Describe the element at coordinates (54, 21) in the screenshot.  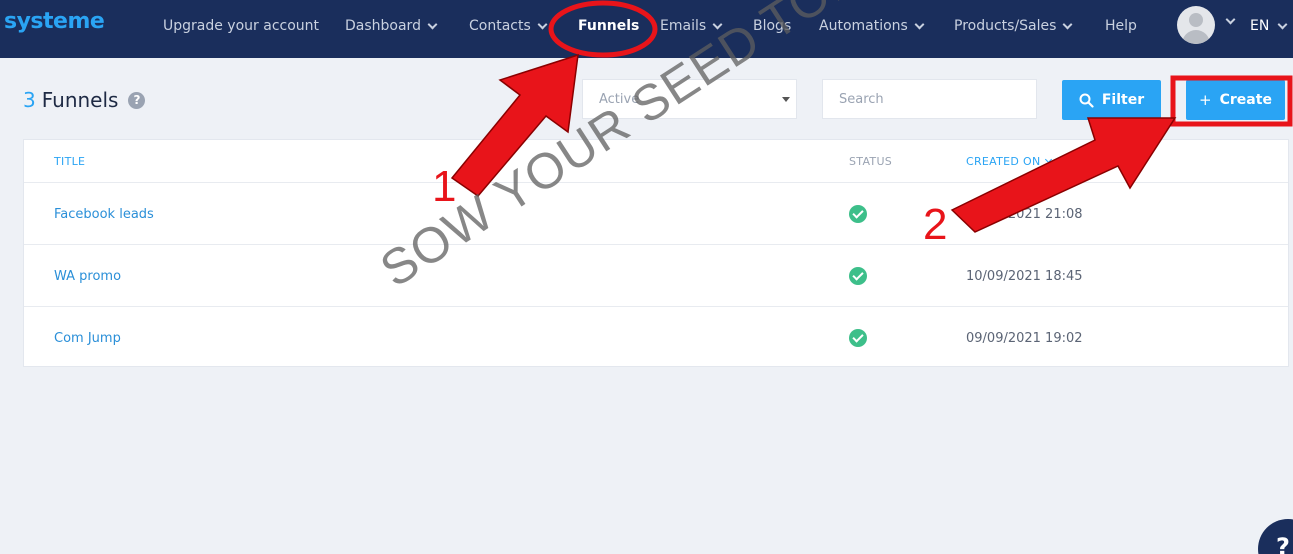
I see `systeme-logo: systeme` at that location.